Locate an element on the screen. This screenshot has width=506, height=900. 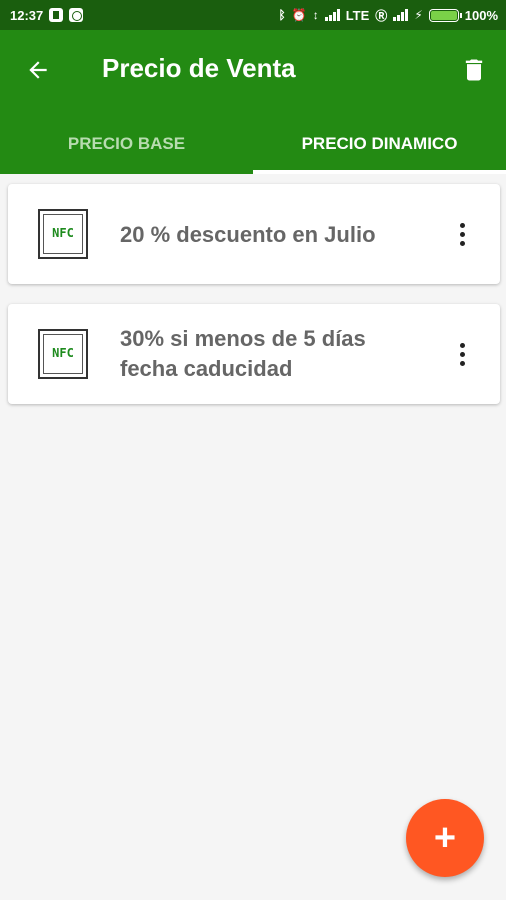
back-button is located at coordinates (38, 70).